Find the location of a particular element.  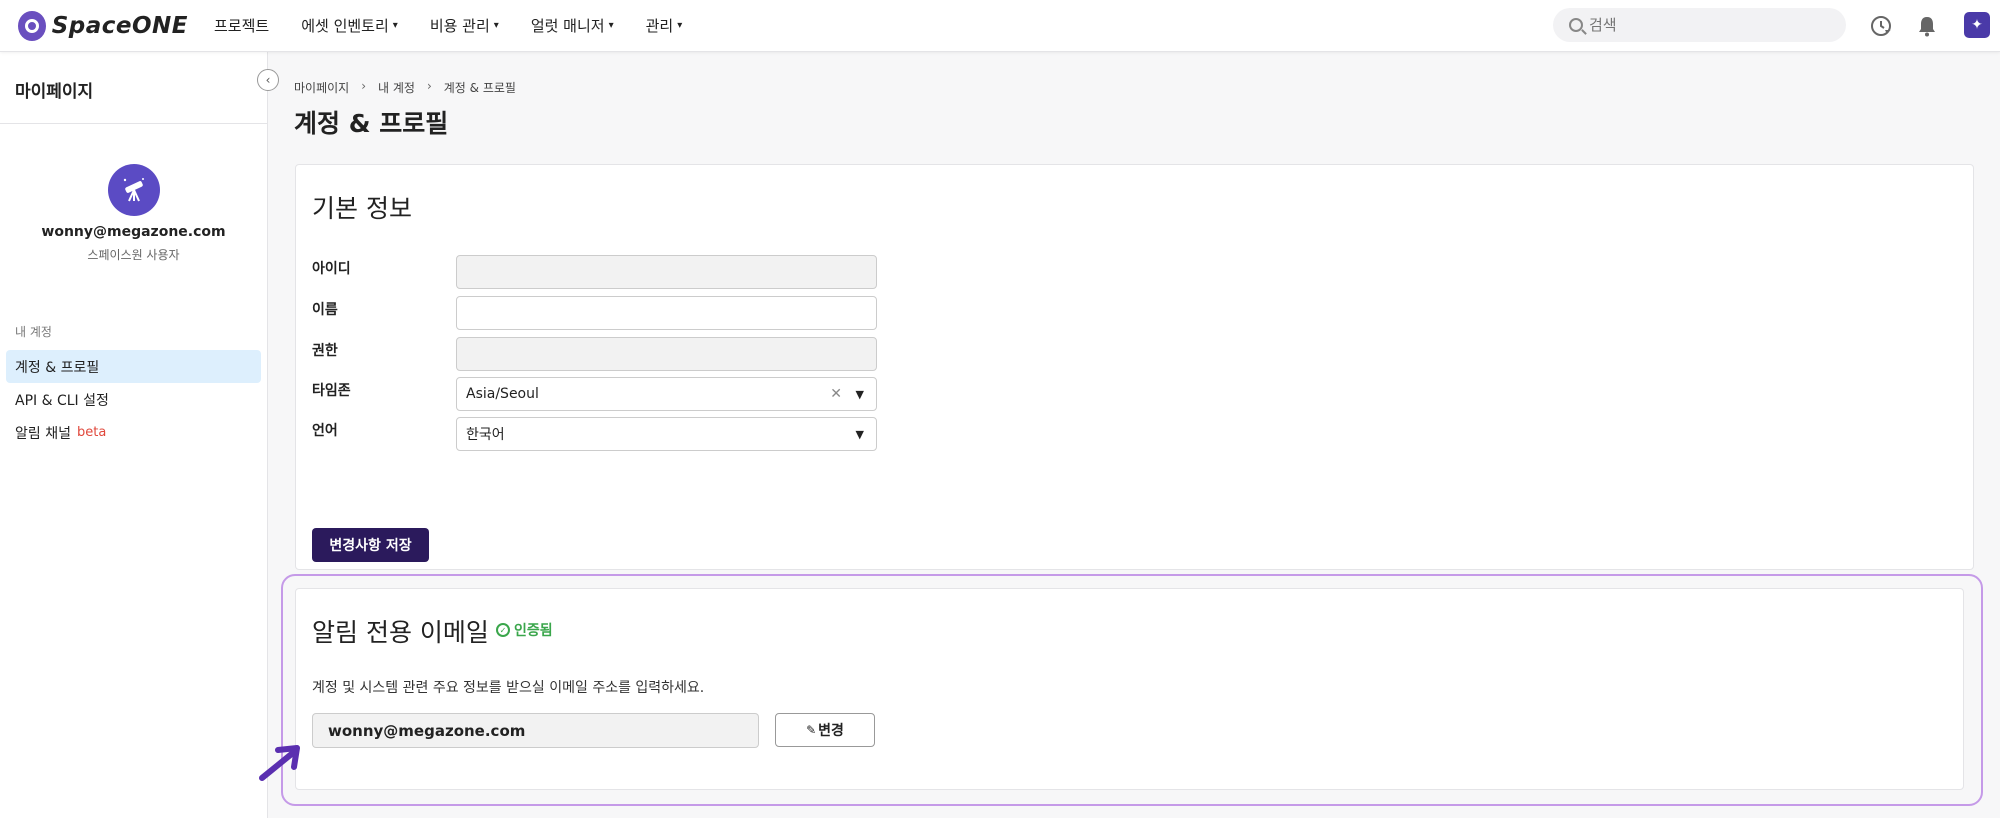

spaceone-logo: SpaceONE is located at coordinates (103, 25).